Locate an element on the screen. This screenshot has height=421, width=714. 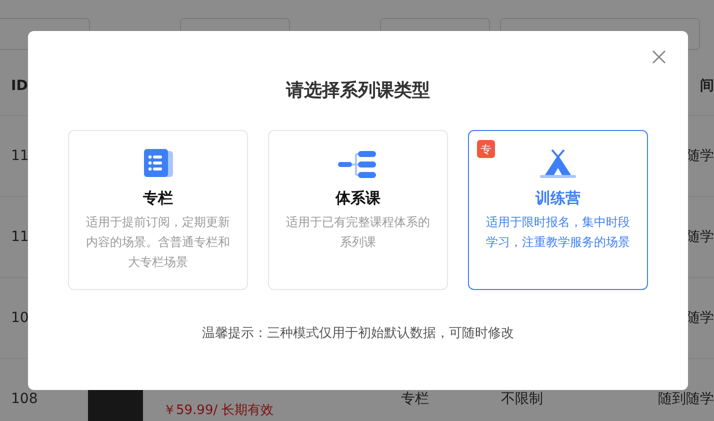
badge: 专 is located at coordinates (486, 149).